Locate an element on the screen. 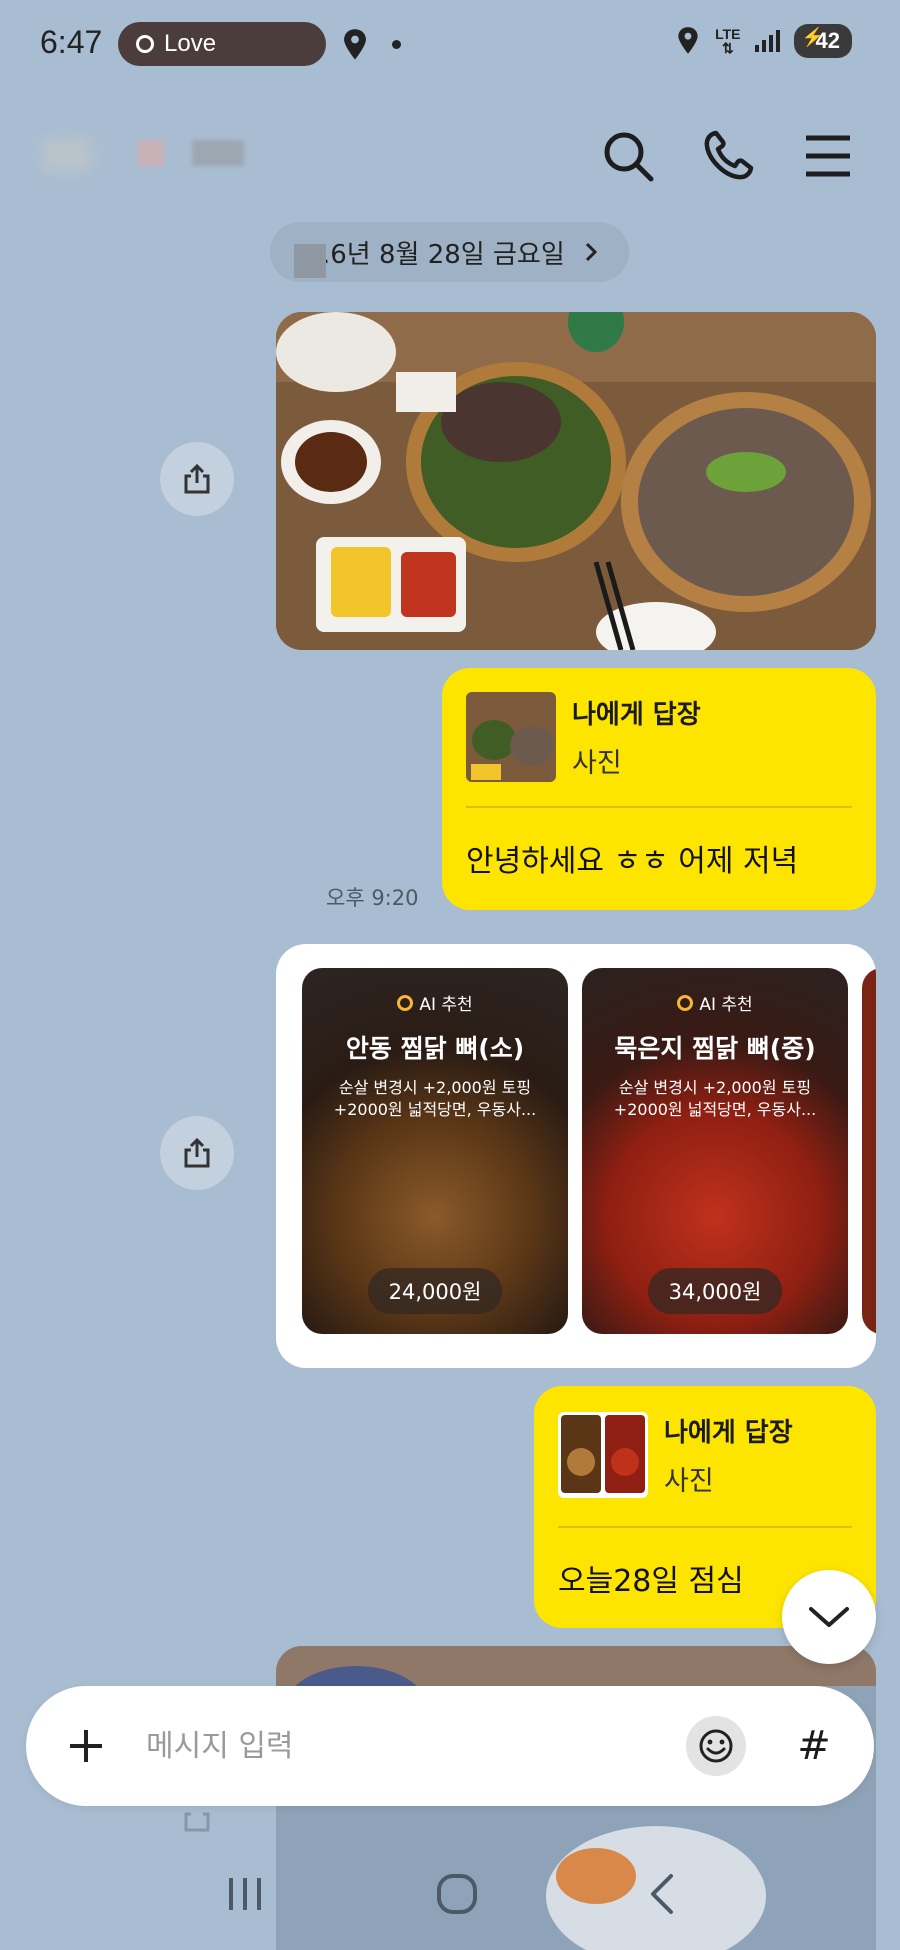 The width and height of the screenshot is (900, 1950). scroll-down-button is located at coordinates (829, 1617).